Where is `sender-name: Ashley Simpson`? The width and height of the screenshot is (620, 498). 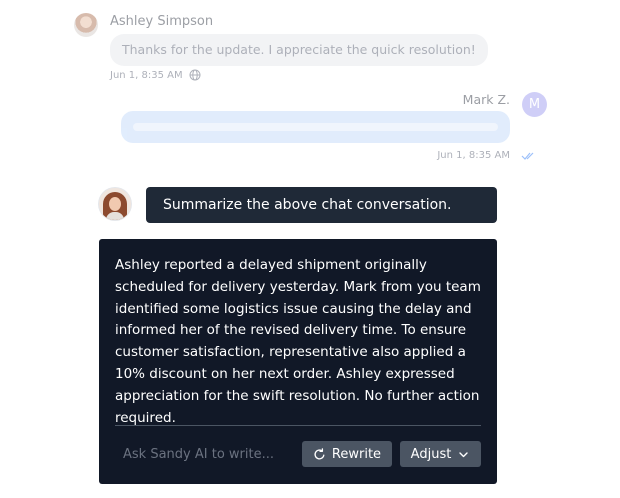
sender-name: Ashley Simpson is located at coordinates (162, 21).